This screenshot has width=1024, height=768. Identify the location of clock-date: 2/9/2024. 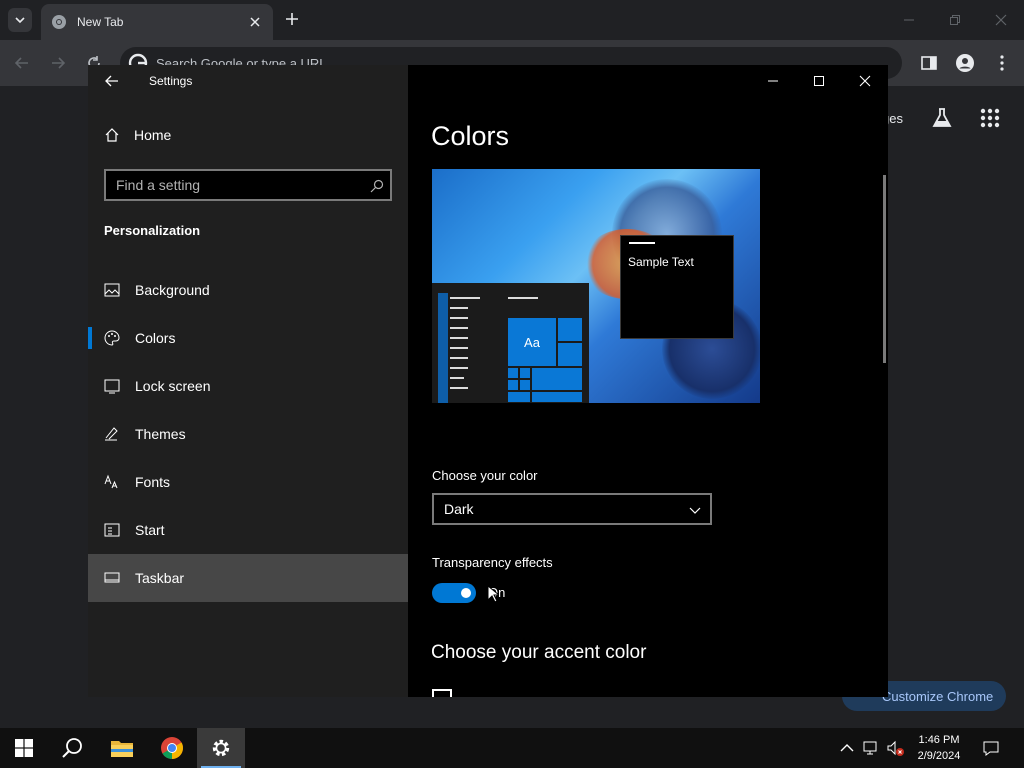
(939, 756).